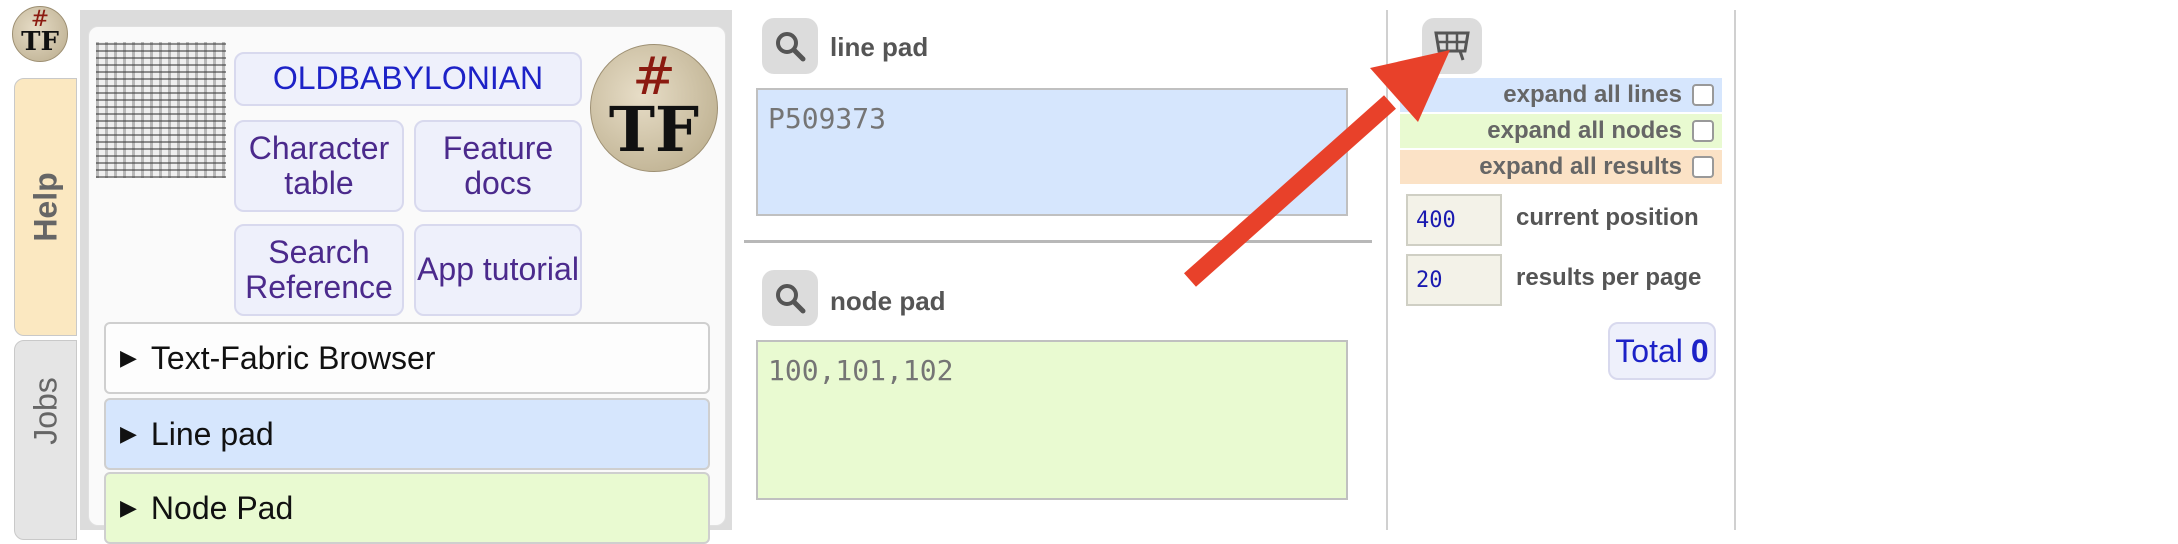  Describe the element at coordinates (212, 433) in the screenshot. I see `section-label: Line pad` at that location.